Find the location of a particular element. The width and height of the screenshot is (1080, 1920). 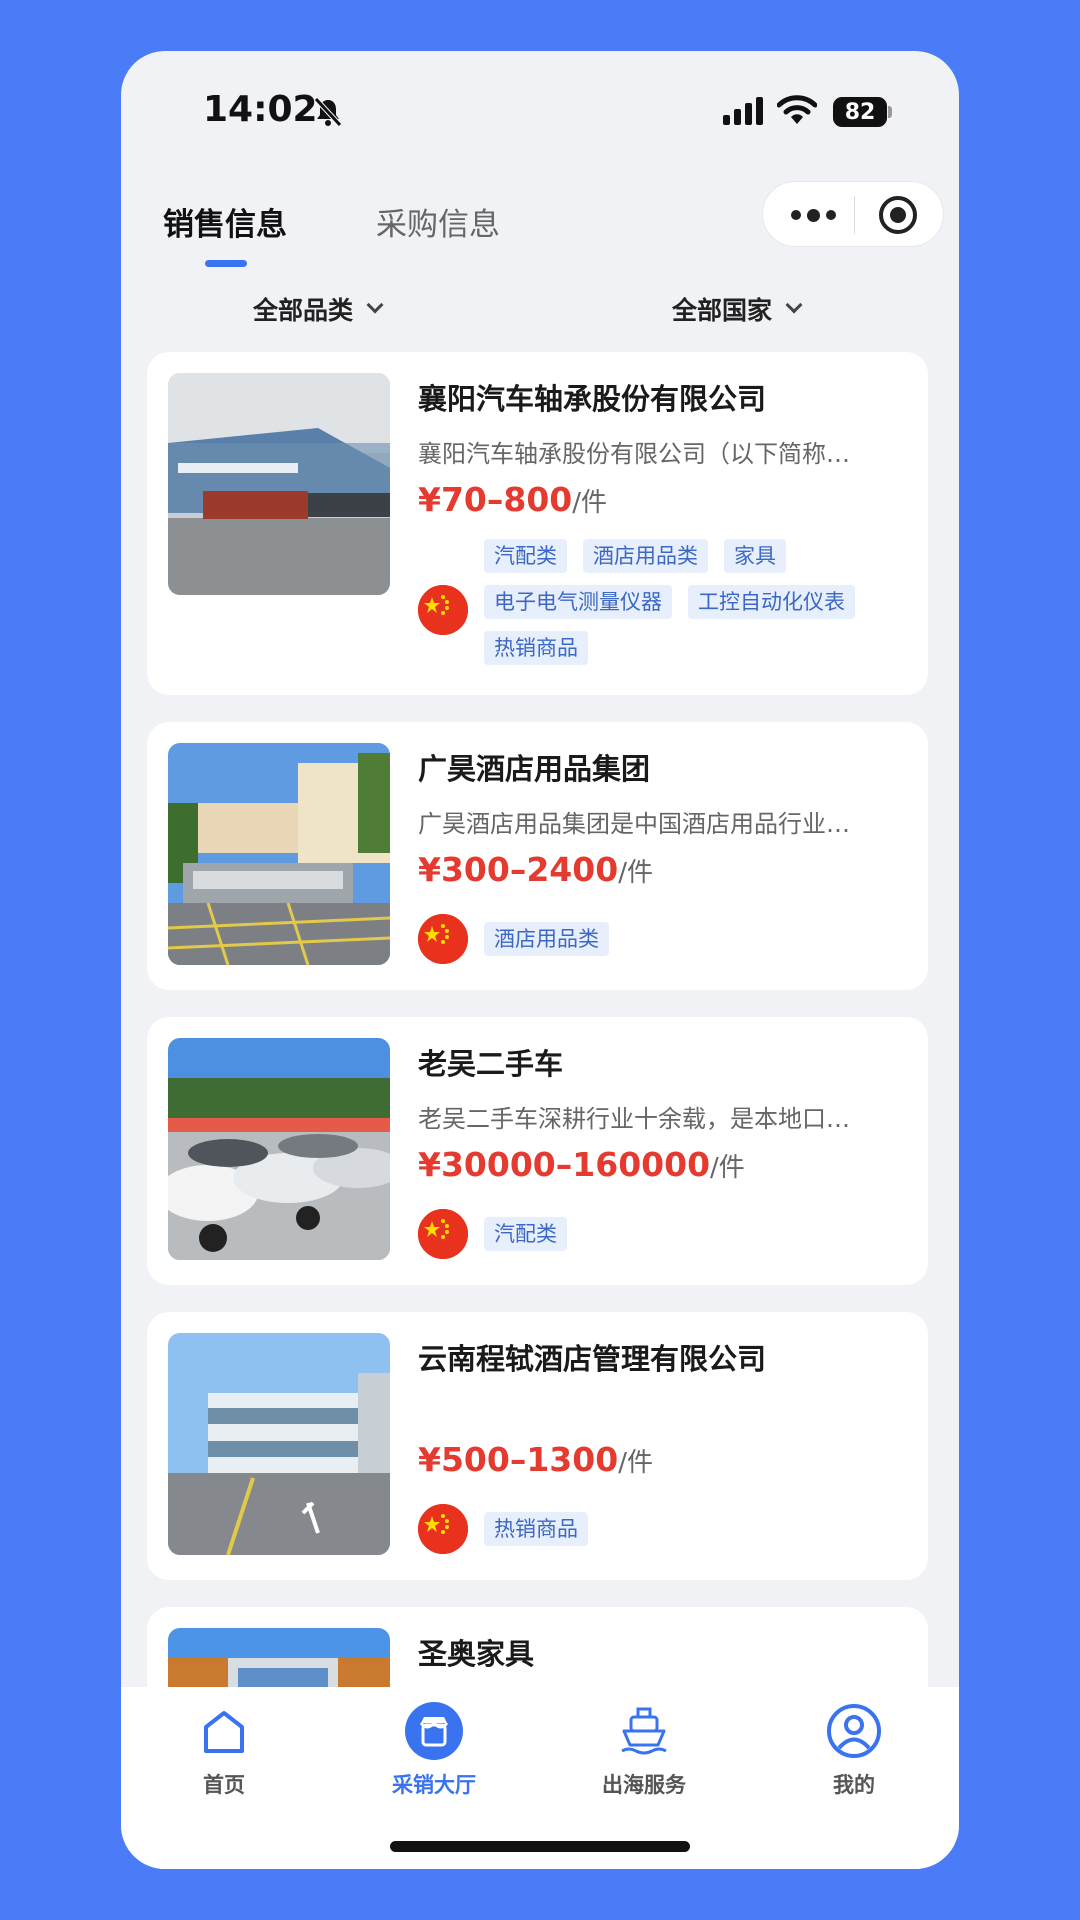

wifi-icon is located at coordinates (797, 109).